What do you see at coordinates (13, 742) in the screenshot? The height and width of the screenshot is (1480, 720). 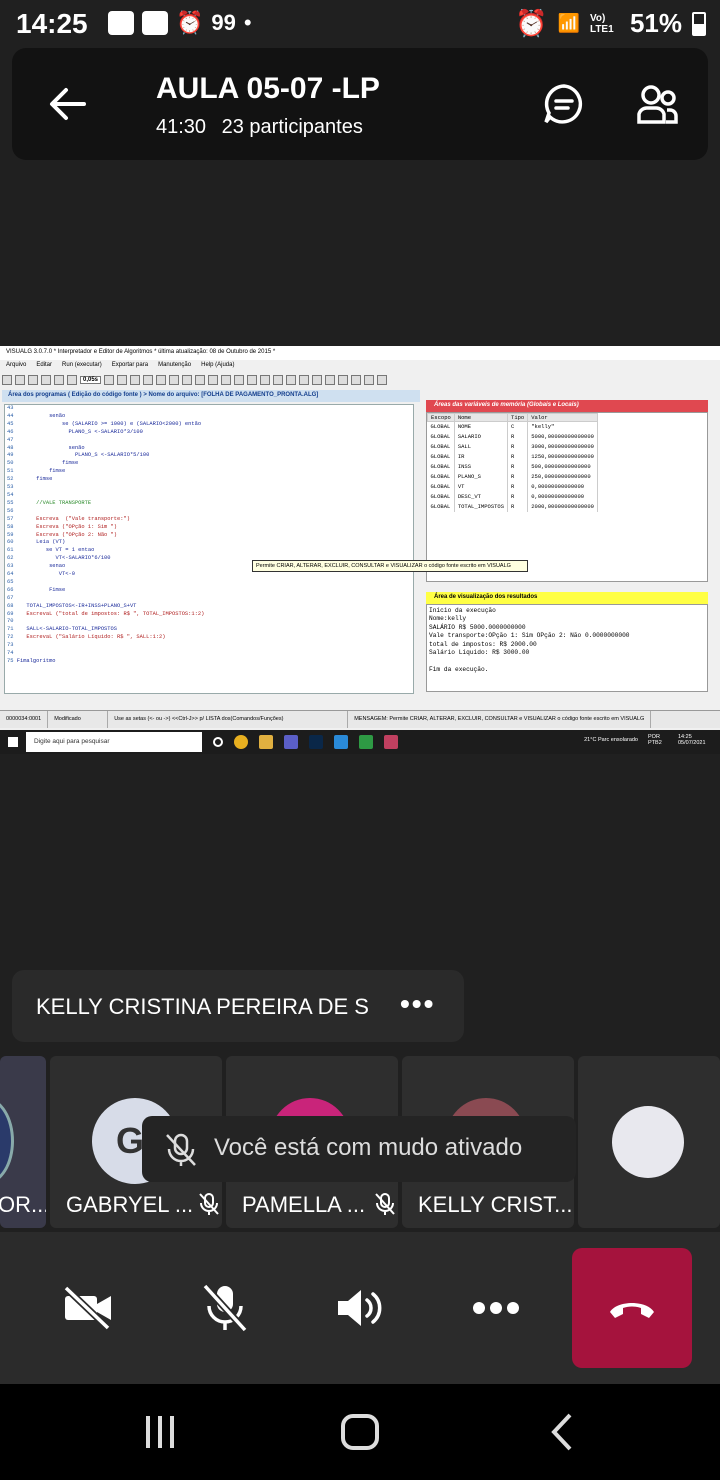 I see `windows-start-icon` at bounding box center [13, 742].